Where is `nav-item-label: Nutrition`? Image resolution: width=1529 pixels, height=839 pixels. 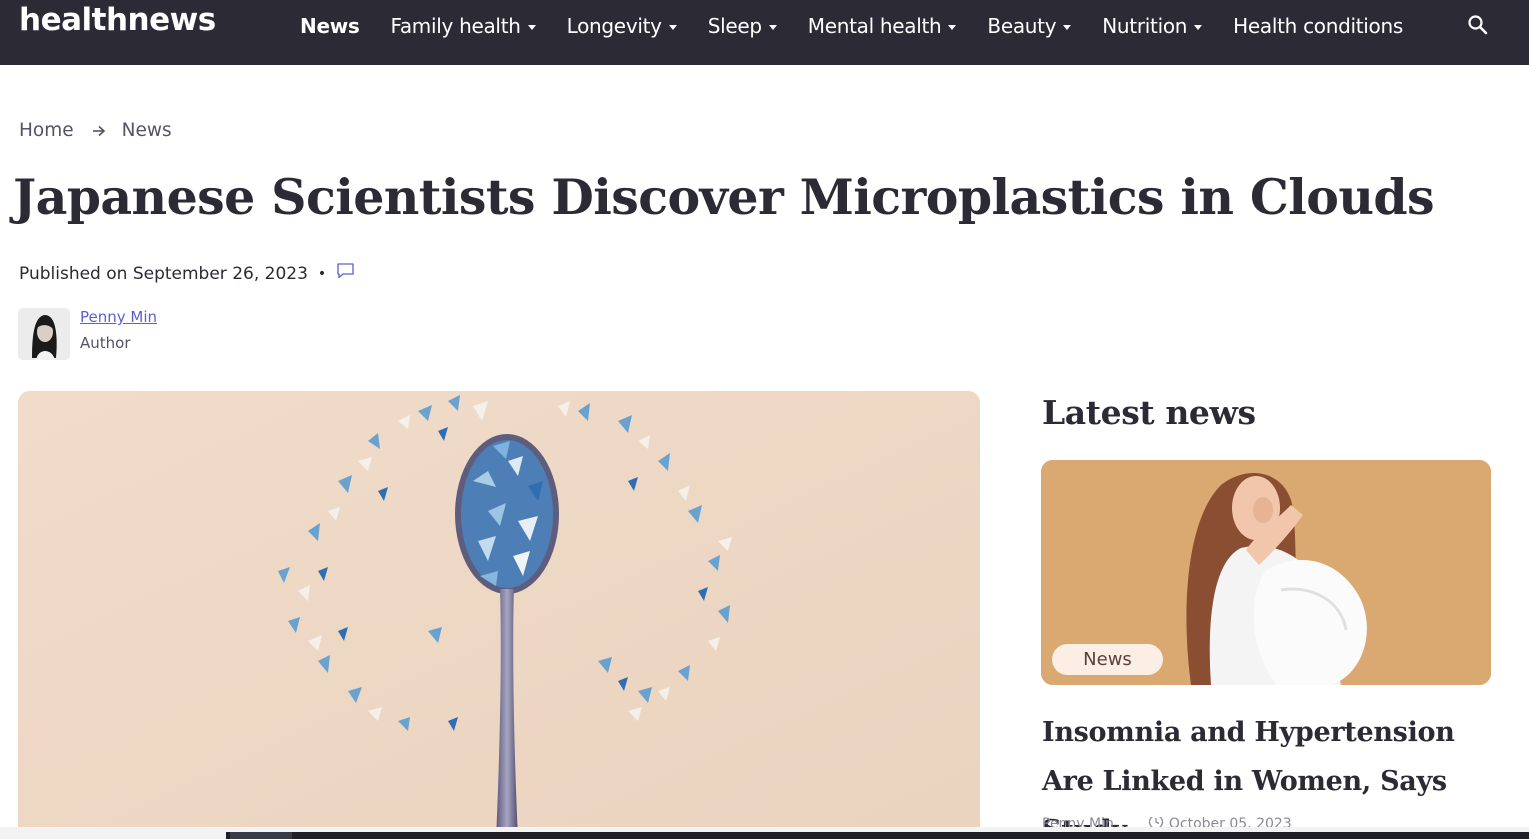
nav-item-label: Nutrition is located at coordinates (1145, 26).